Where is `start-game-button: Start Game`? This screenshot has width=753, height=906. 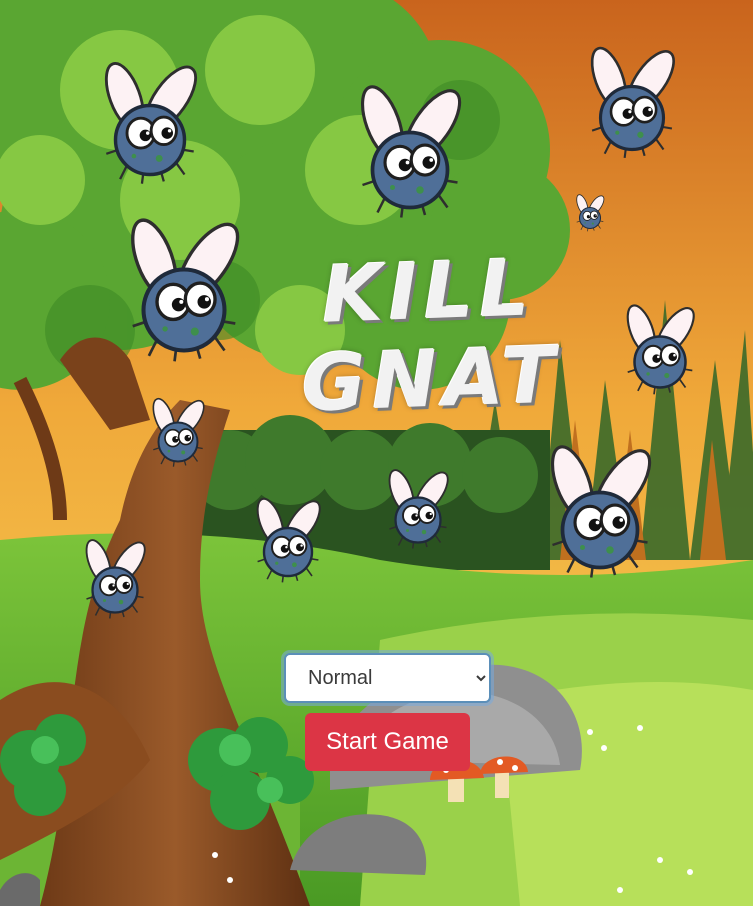 start-game-button: Start Game is located at coordinates (387, 742).